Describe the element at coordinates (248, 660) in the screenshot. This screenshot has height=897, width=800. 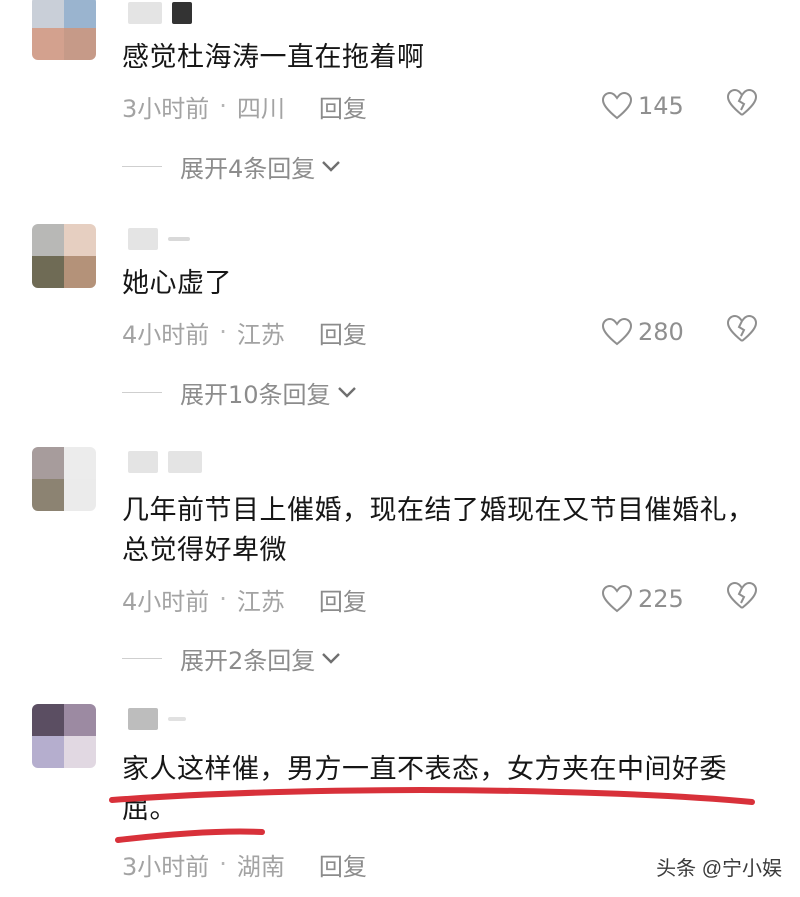
I see `expand-replies-label: 展开2条回复` at that location.